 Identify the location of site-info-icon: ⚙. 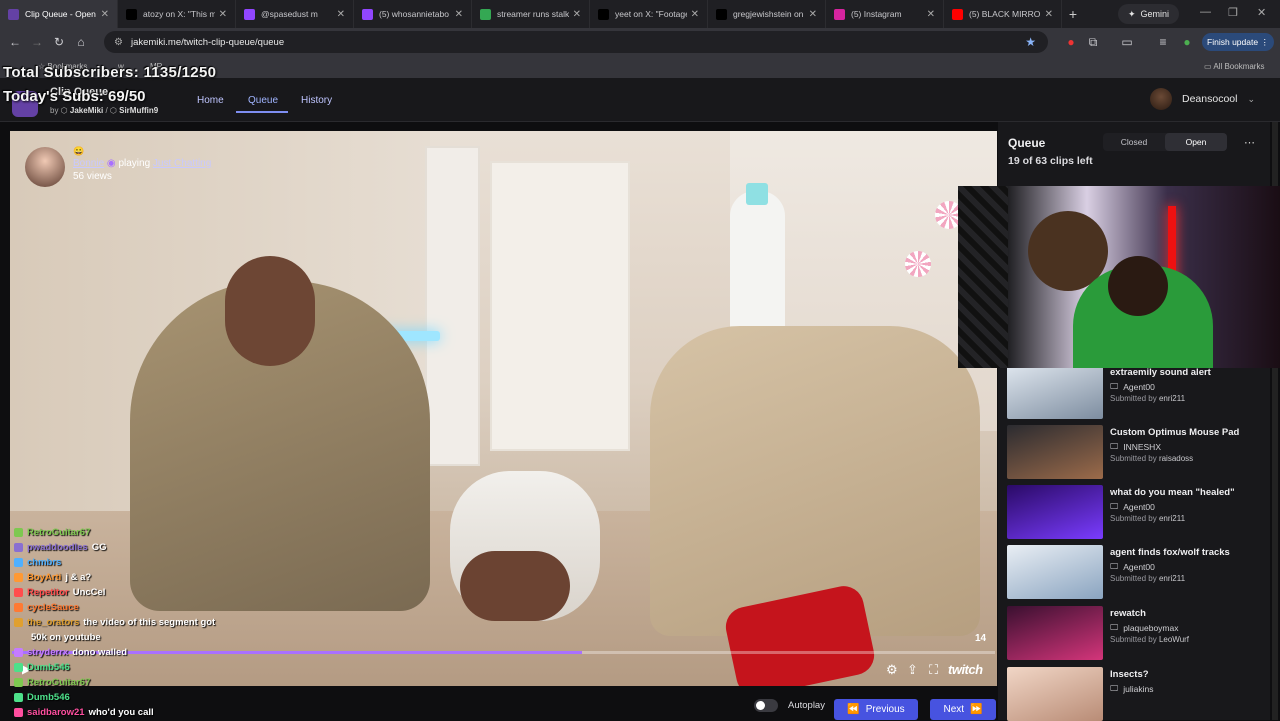
(118, 42).